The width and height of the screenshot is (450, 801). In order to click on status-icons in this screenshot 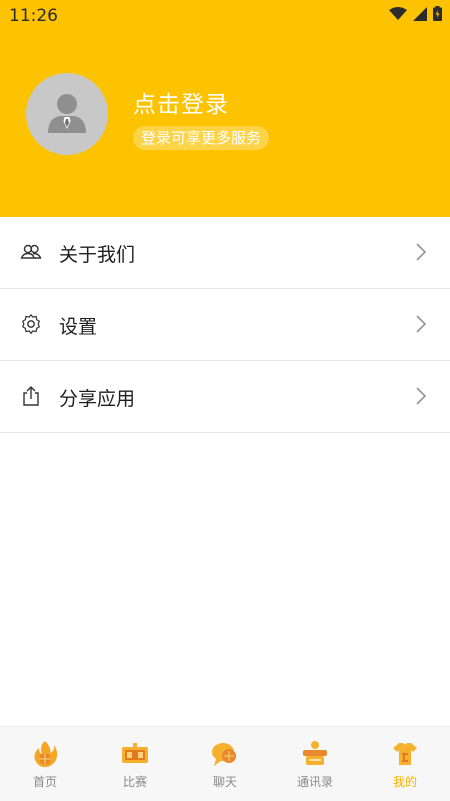, I will do `click(415, 13)`.